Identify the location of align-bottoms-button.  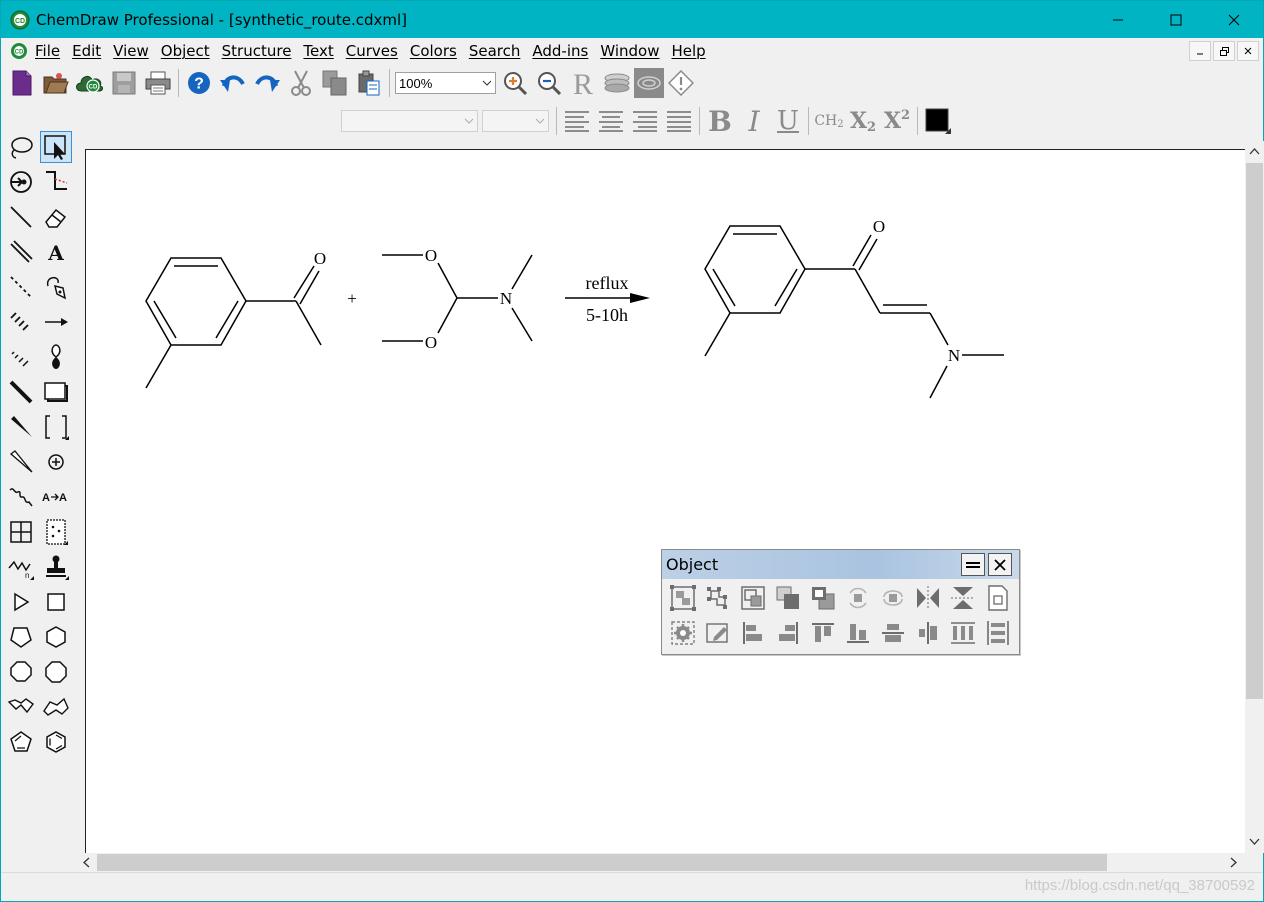
(858, 633).